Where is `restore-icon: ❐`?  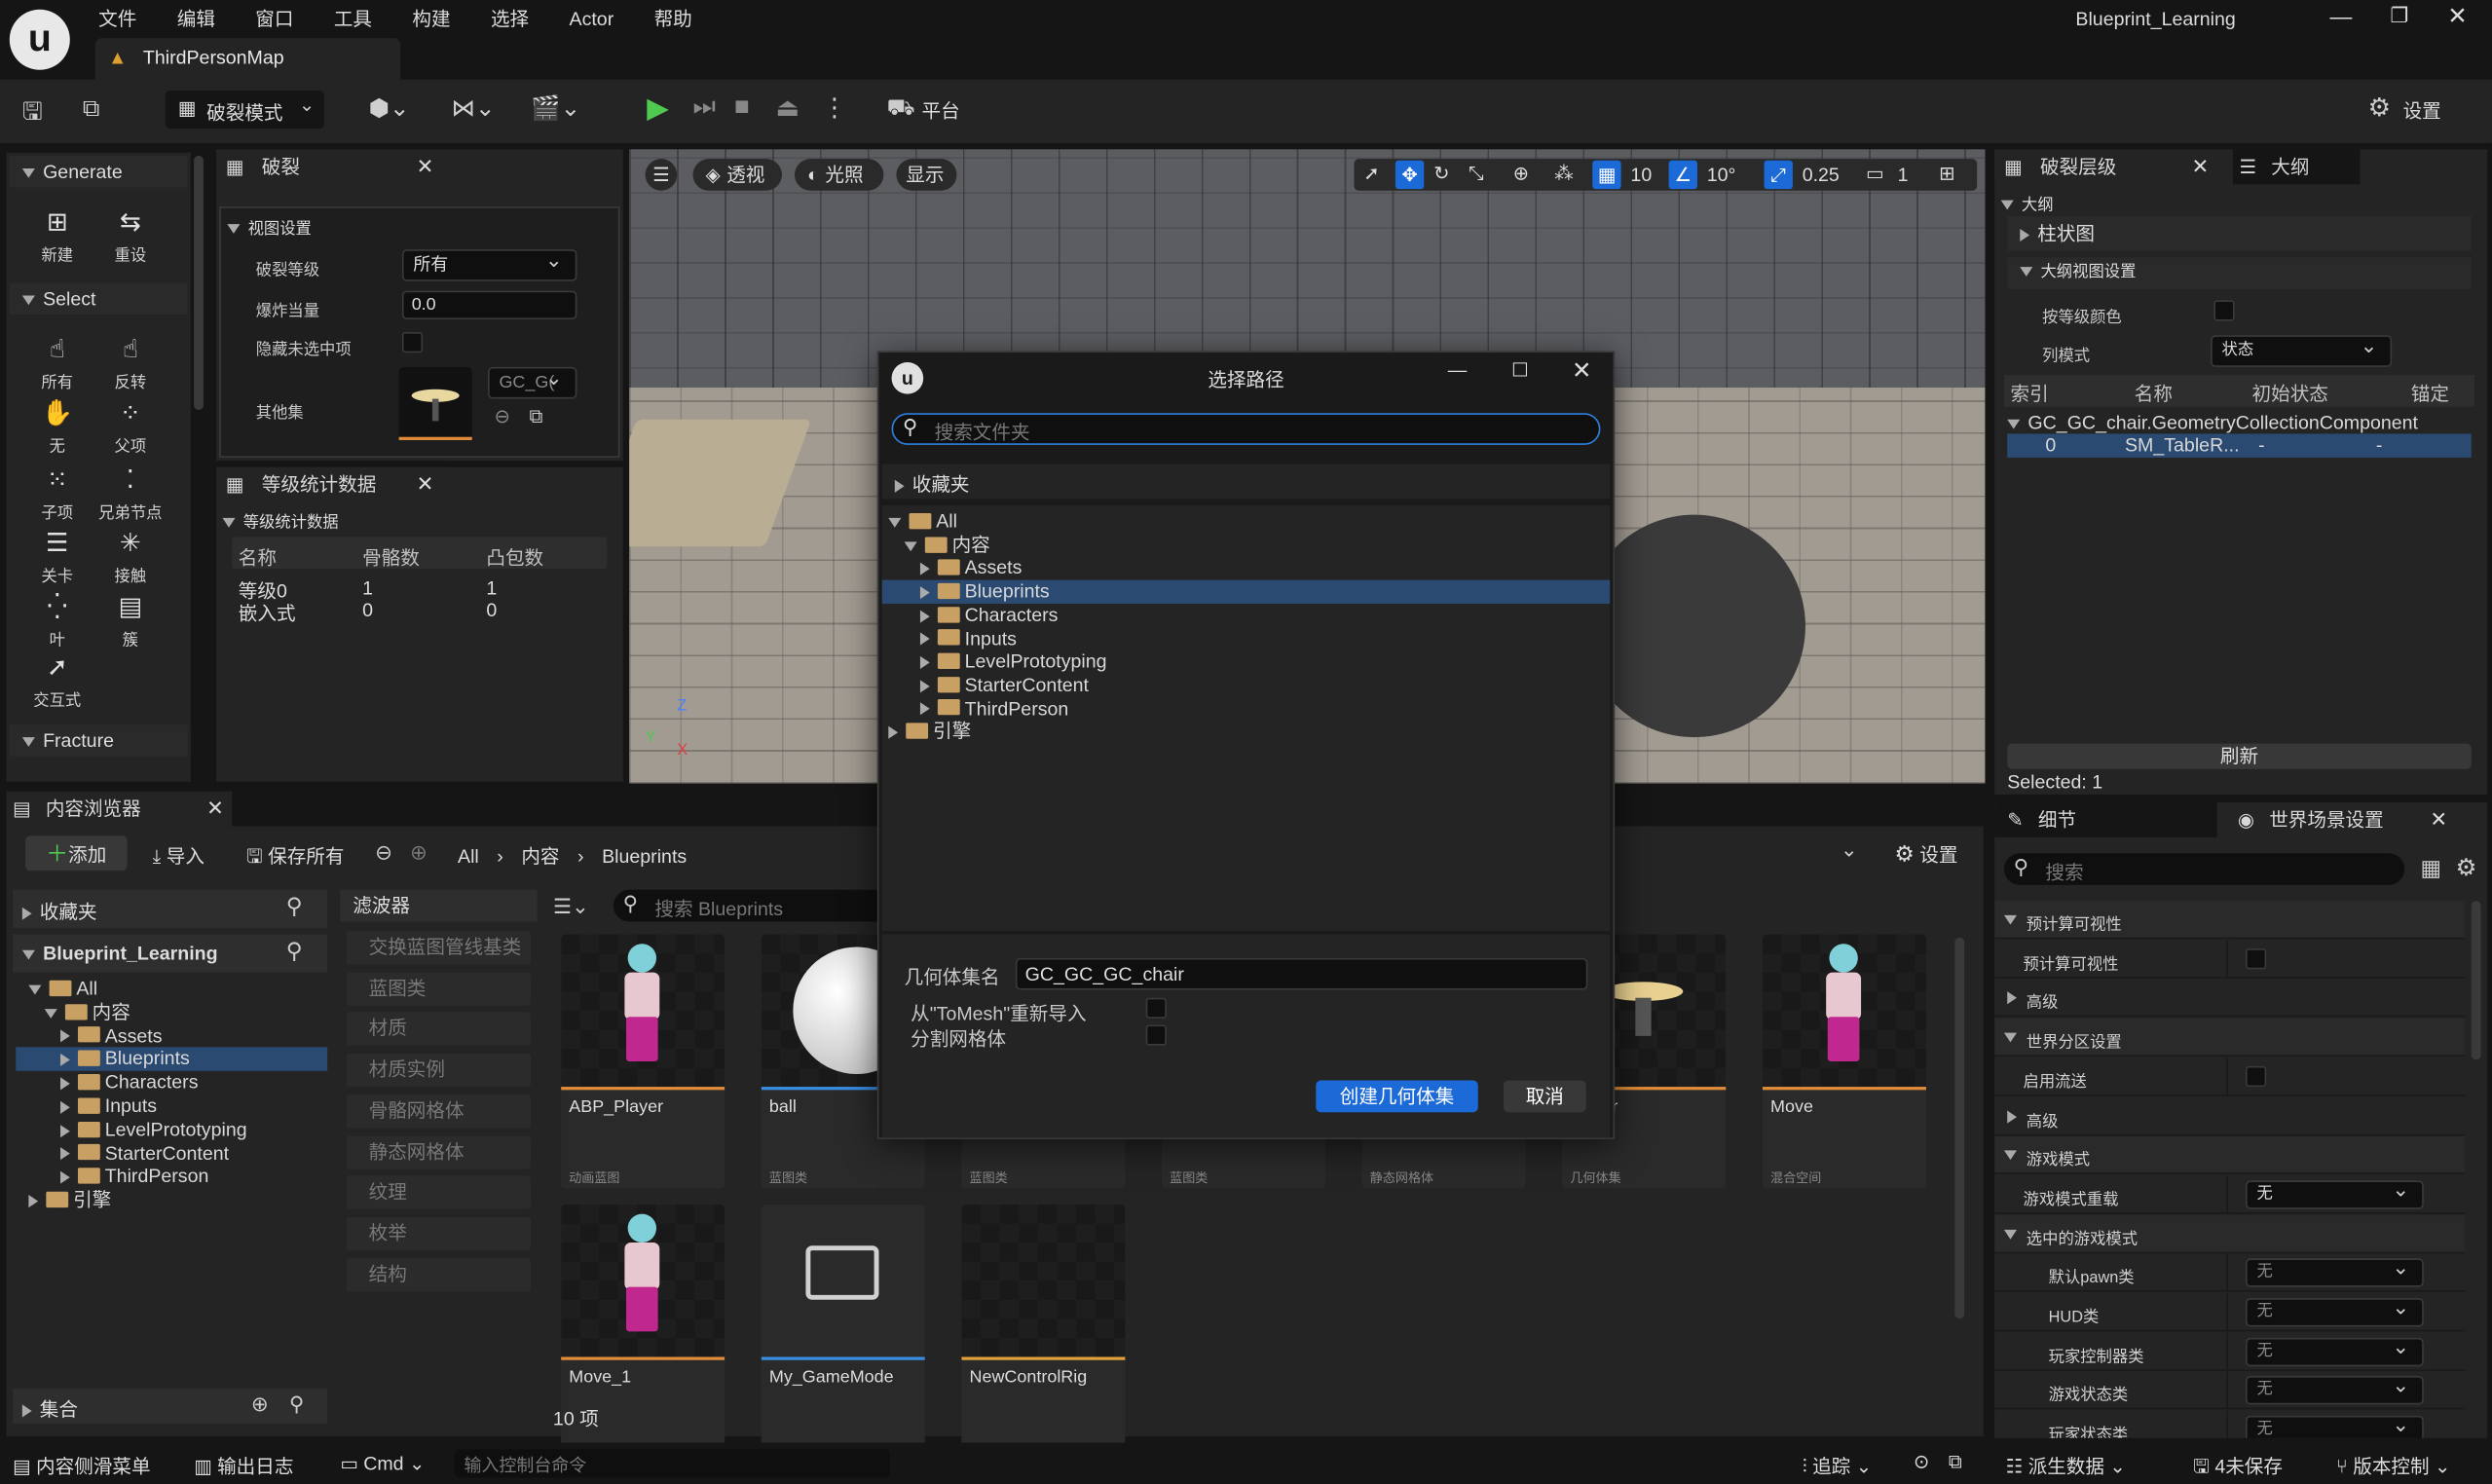 restore-icon: ❐ is located at coordinates (2400, 15).